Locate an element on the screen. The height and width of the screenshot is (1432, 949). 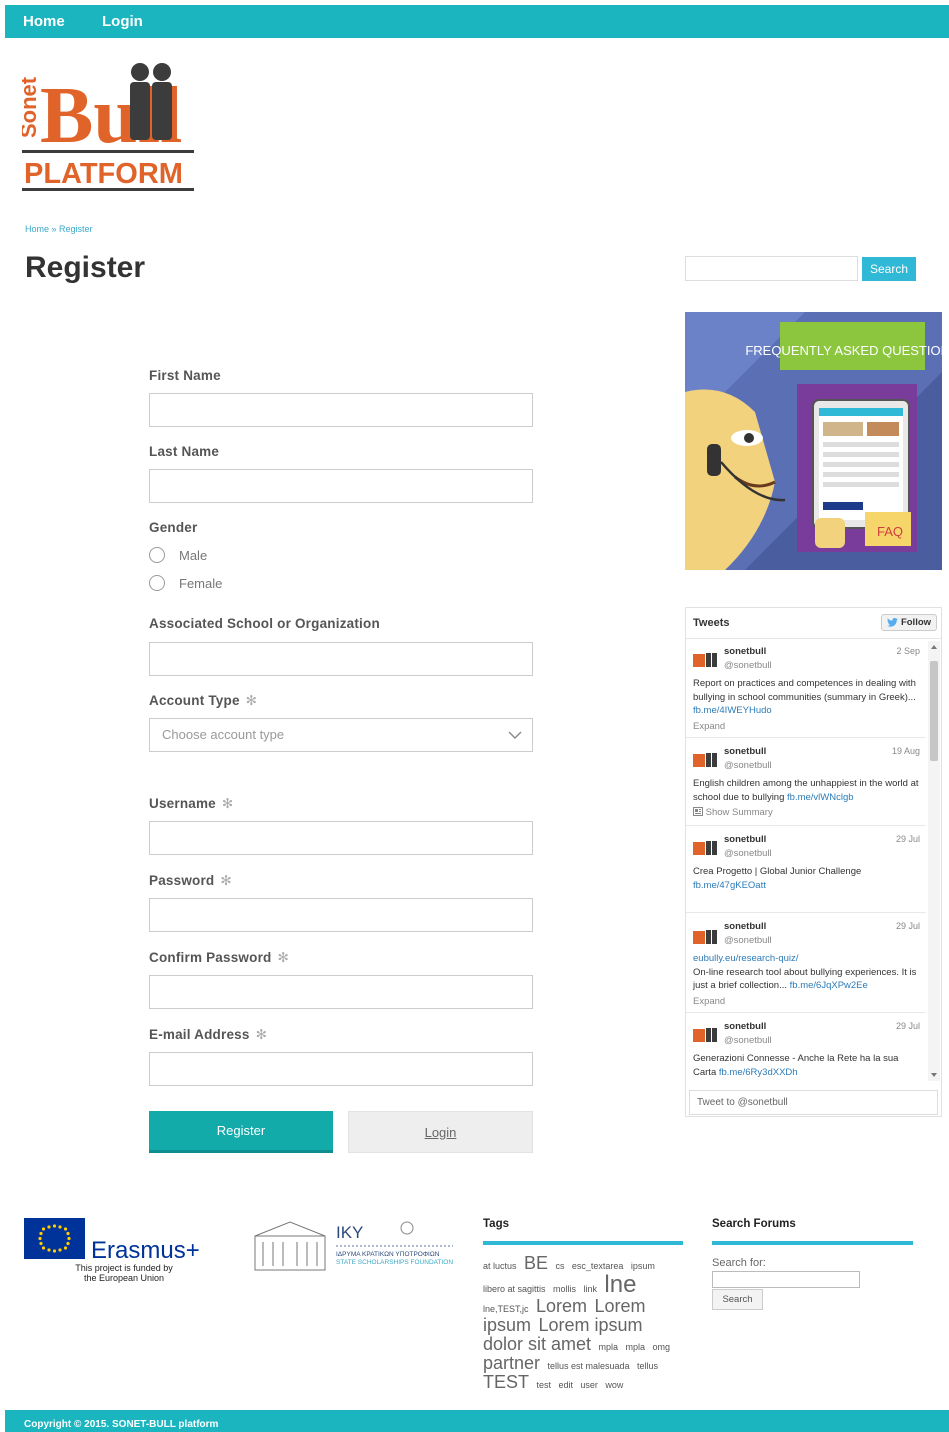
tag-link: lne is located at coordinates (620, 1284).